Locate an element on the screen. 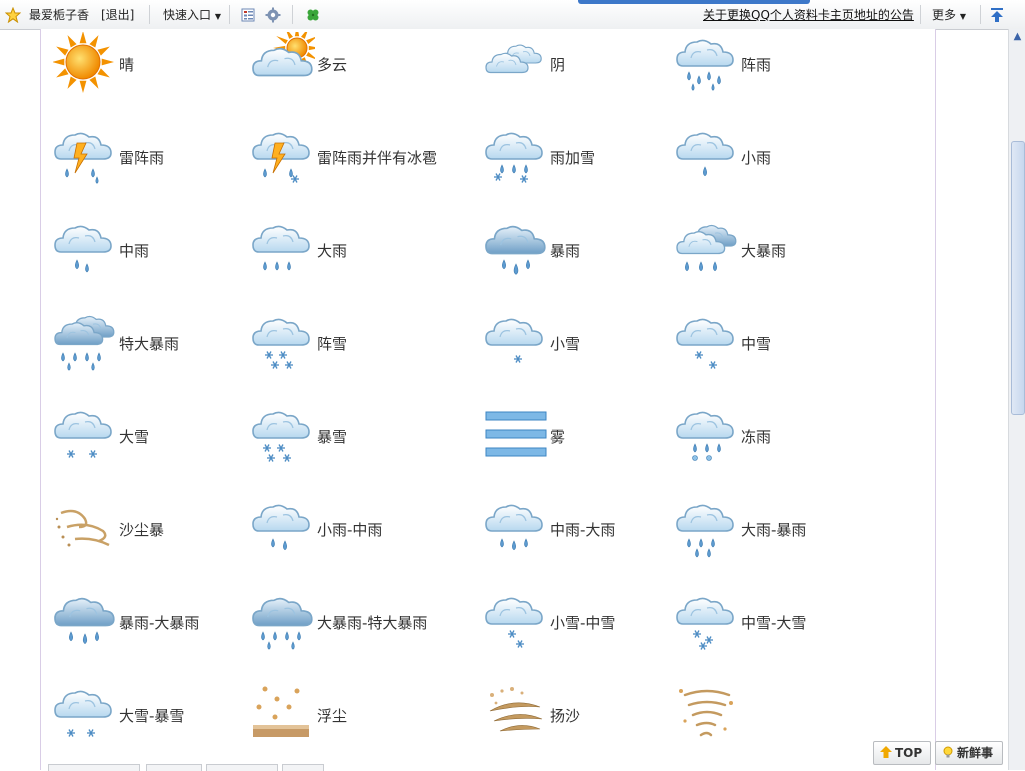 The width and height of the screenshot is (1025, 771). sleet-icon is located at coordinates (514, 157).